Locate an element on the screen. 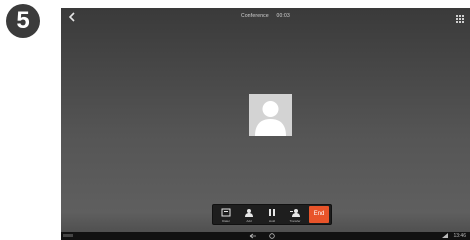  transfer-icon is located at coordinates (295, 213).